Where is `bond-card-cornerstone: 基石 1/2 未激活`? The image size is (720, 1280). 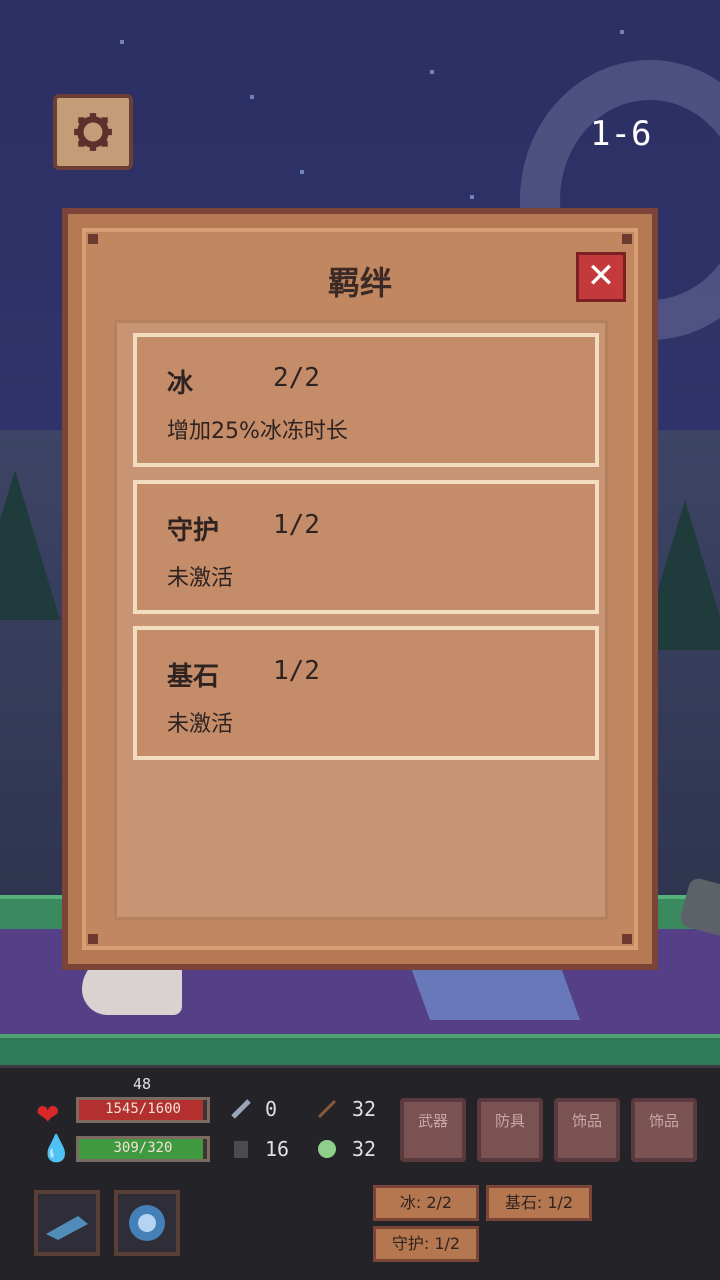
bond-card-cornerstone: 基石 1/2 未激活 is located at coordinates (366, 693).